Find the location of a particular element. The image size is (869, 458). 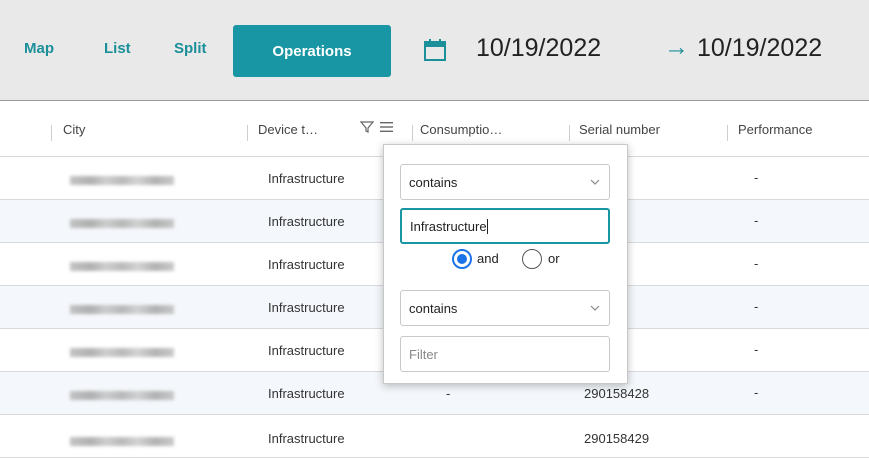

filter-operator-2-select: contains is located at coordinates (505, 308).